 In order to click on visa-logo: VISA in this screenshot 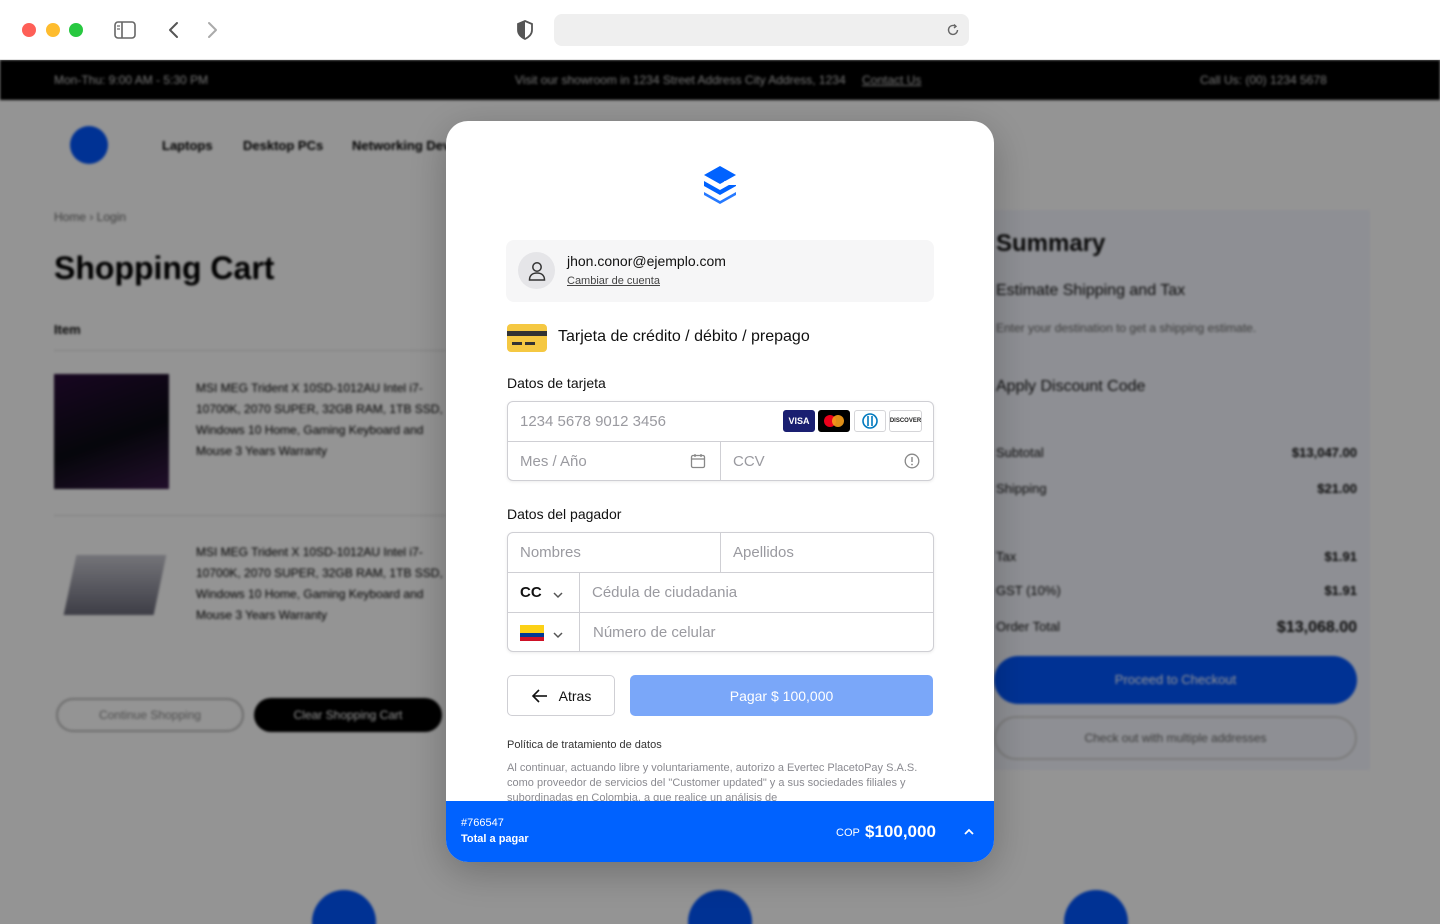, I will do `click(799, 421)`.